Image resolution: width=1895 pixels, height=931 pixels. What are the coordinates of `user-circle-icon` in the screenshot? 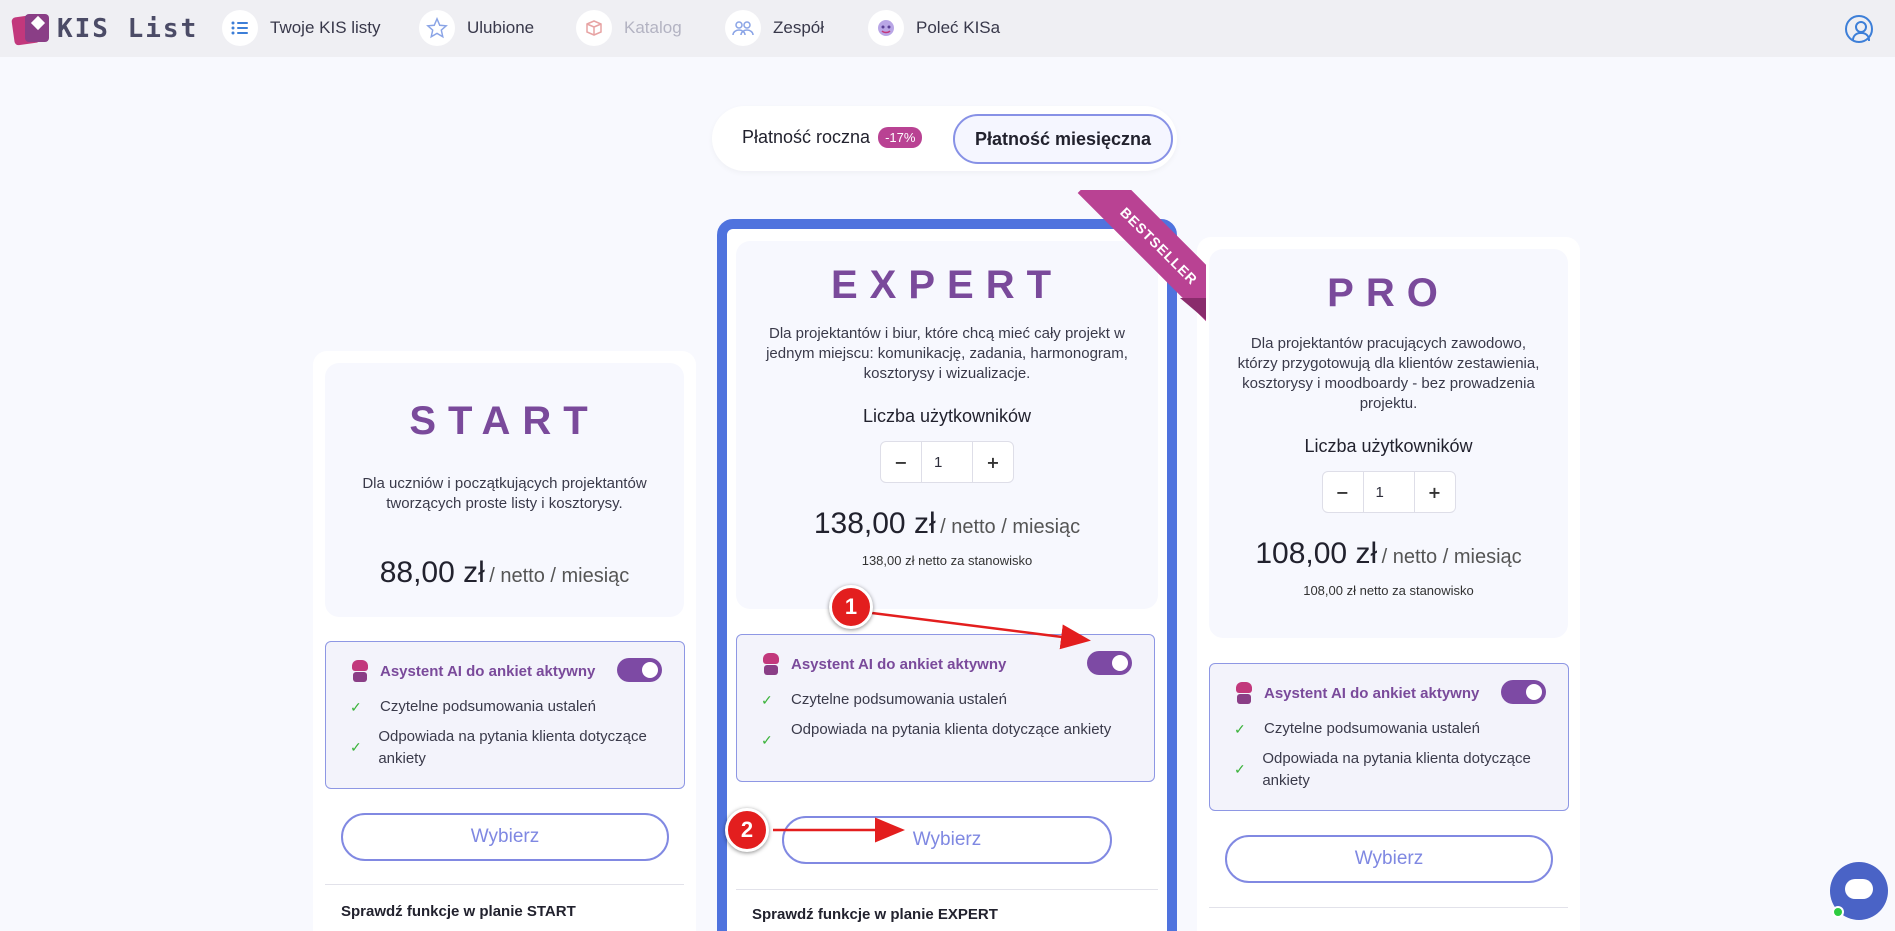 It's located at (1859, 29).